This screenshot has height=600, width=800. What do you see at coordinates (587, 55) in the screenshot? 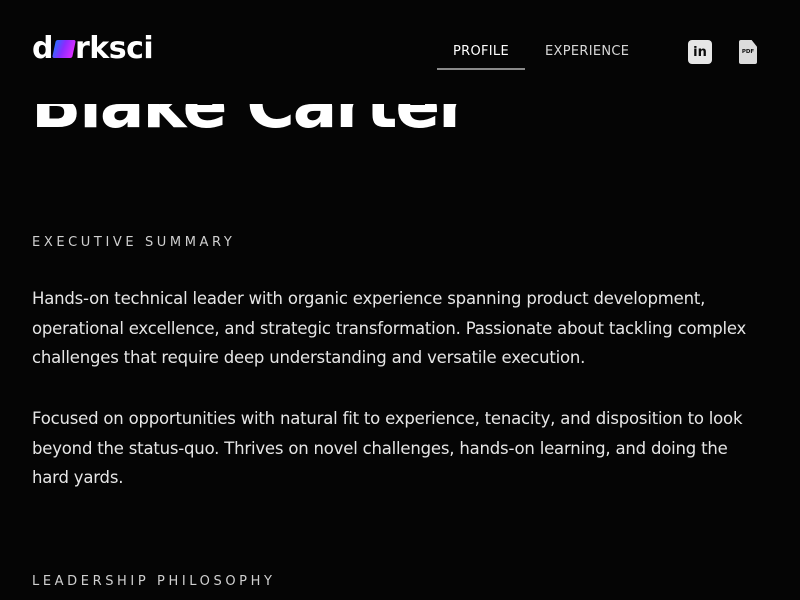
I see `tab-experience: EXPERIENCE` at bounding box center [587, 55].